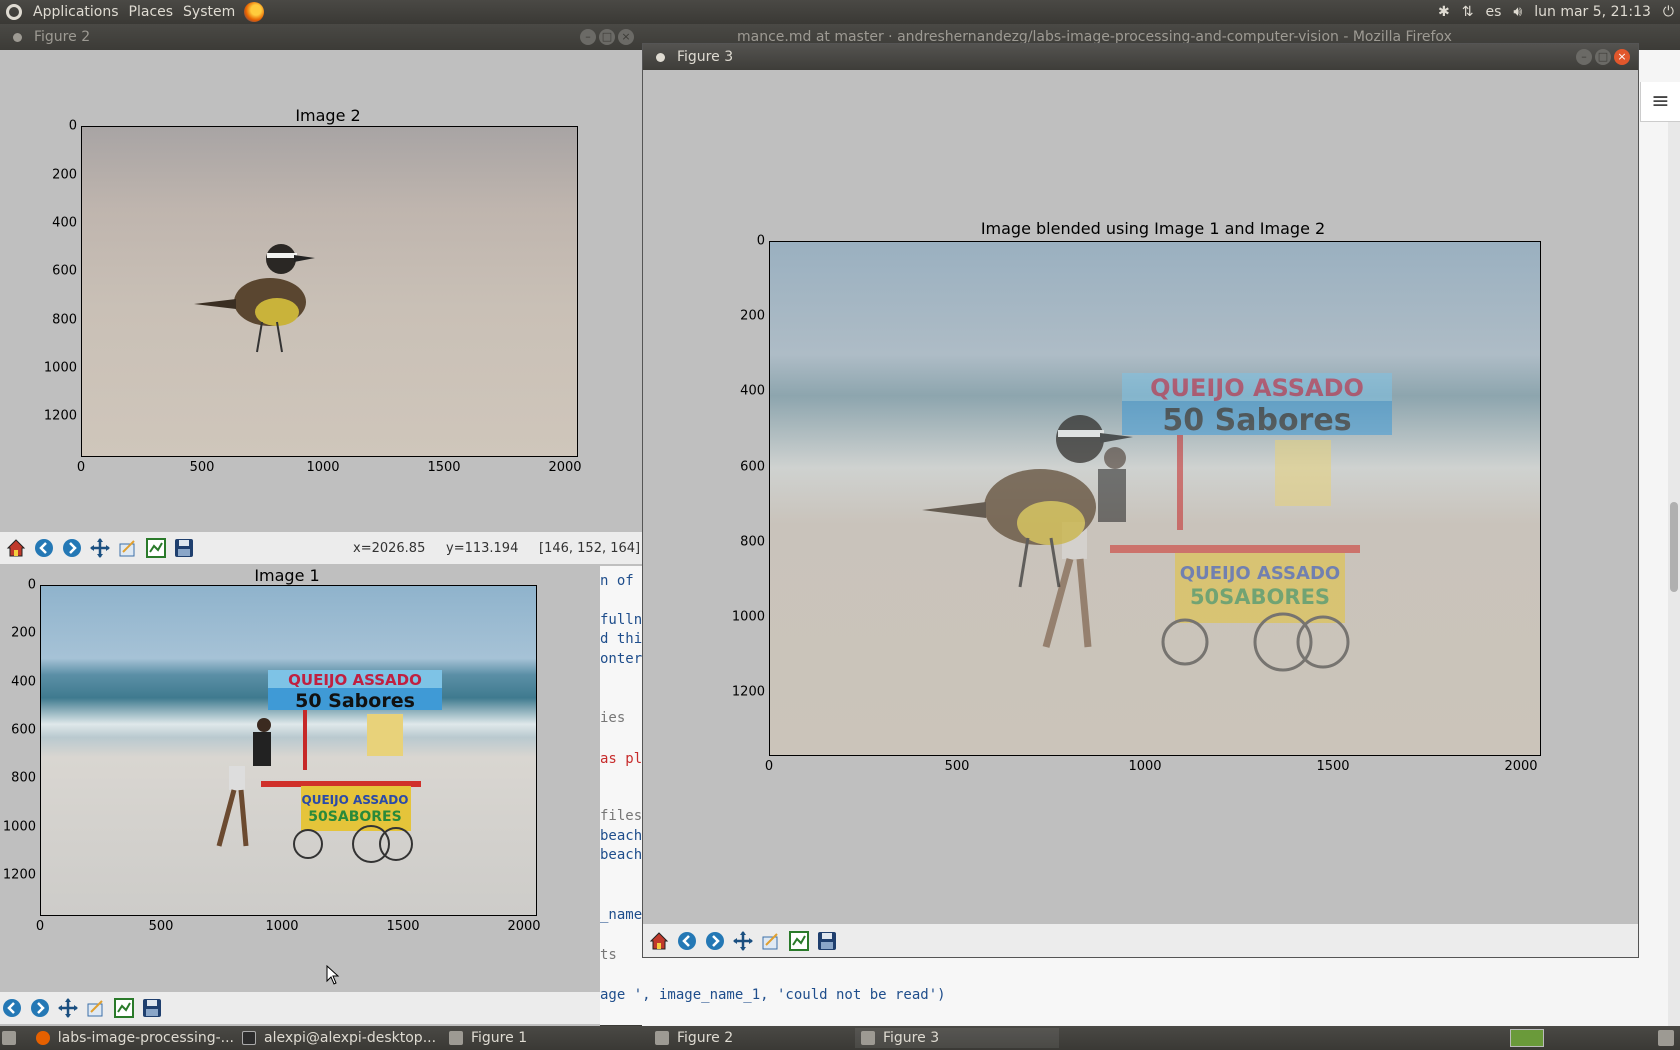  Describe the element at coordinates (355, 701) in the screenshot. I see `sign-line2: 50 Sabores` at that location.